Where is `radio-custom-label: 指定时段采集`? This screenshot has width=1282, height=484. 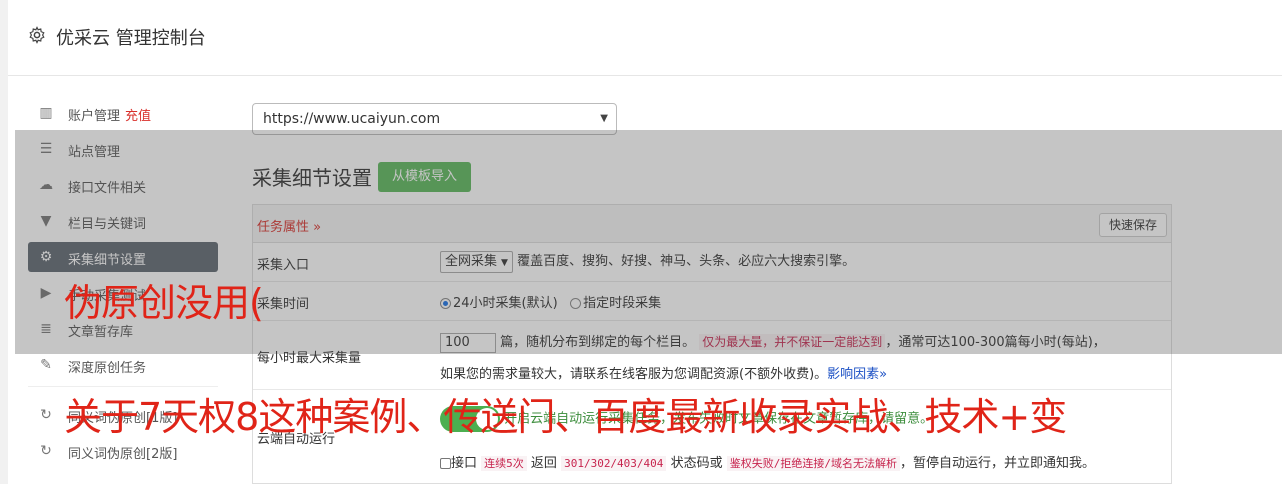
radio-custom-label: 指定时段采集 is located at coordinates (622, 303).